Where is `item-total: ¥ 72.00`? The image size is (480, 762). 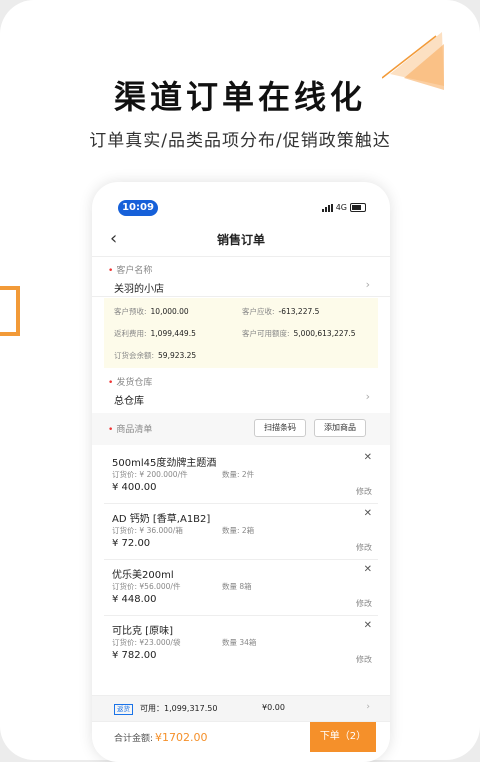
item-total: ¥ 72.00 is located at coordinates (131, 543).